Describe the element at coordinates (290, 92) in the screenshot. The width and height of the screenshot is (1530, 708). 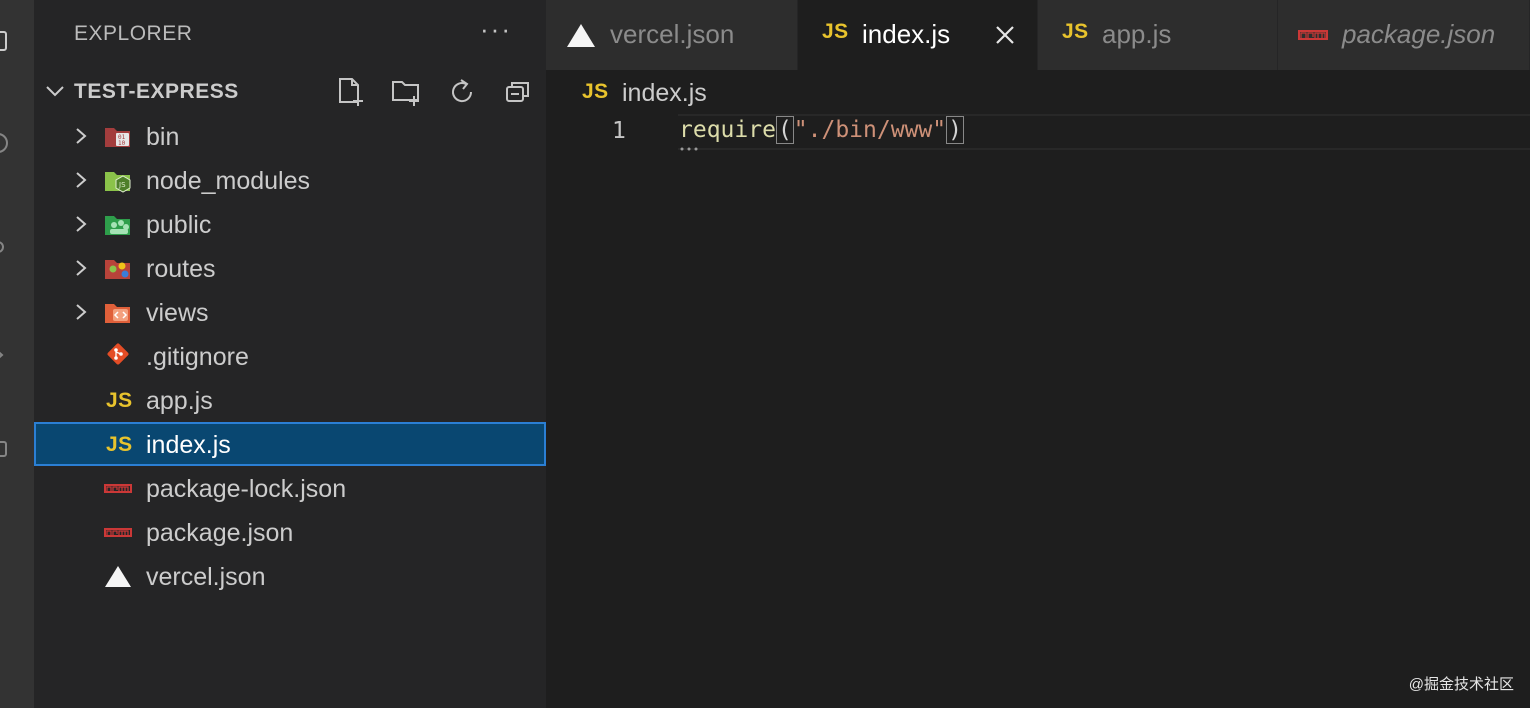
I see `project-root-row: TEST-EXPRESS` at that location.